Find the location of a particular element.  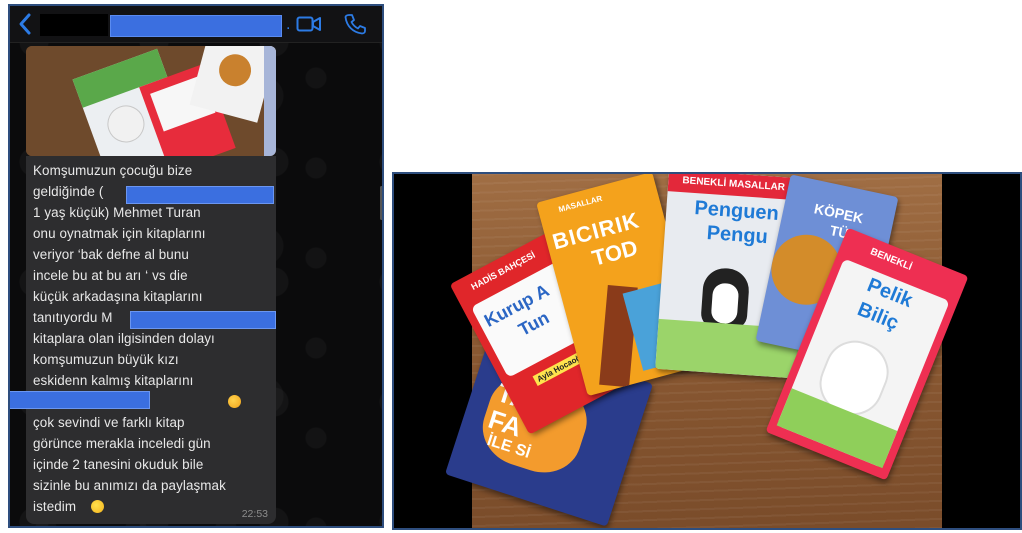

contact-name-redacted is located at coordinates (196, 26).